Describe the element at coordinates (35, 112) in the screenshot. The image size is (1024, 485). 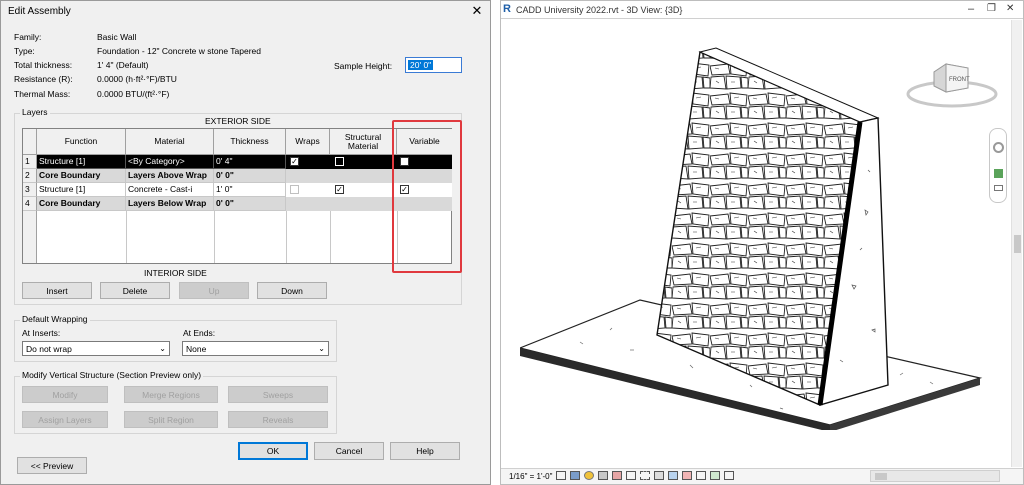
I see `layers-group-label: Layers` at that location.